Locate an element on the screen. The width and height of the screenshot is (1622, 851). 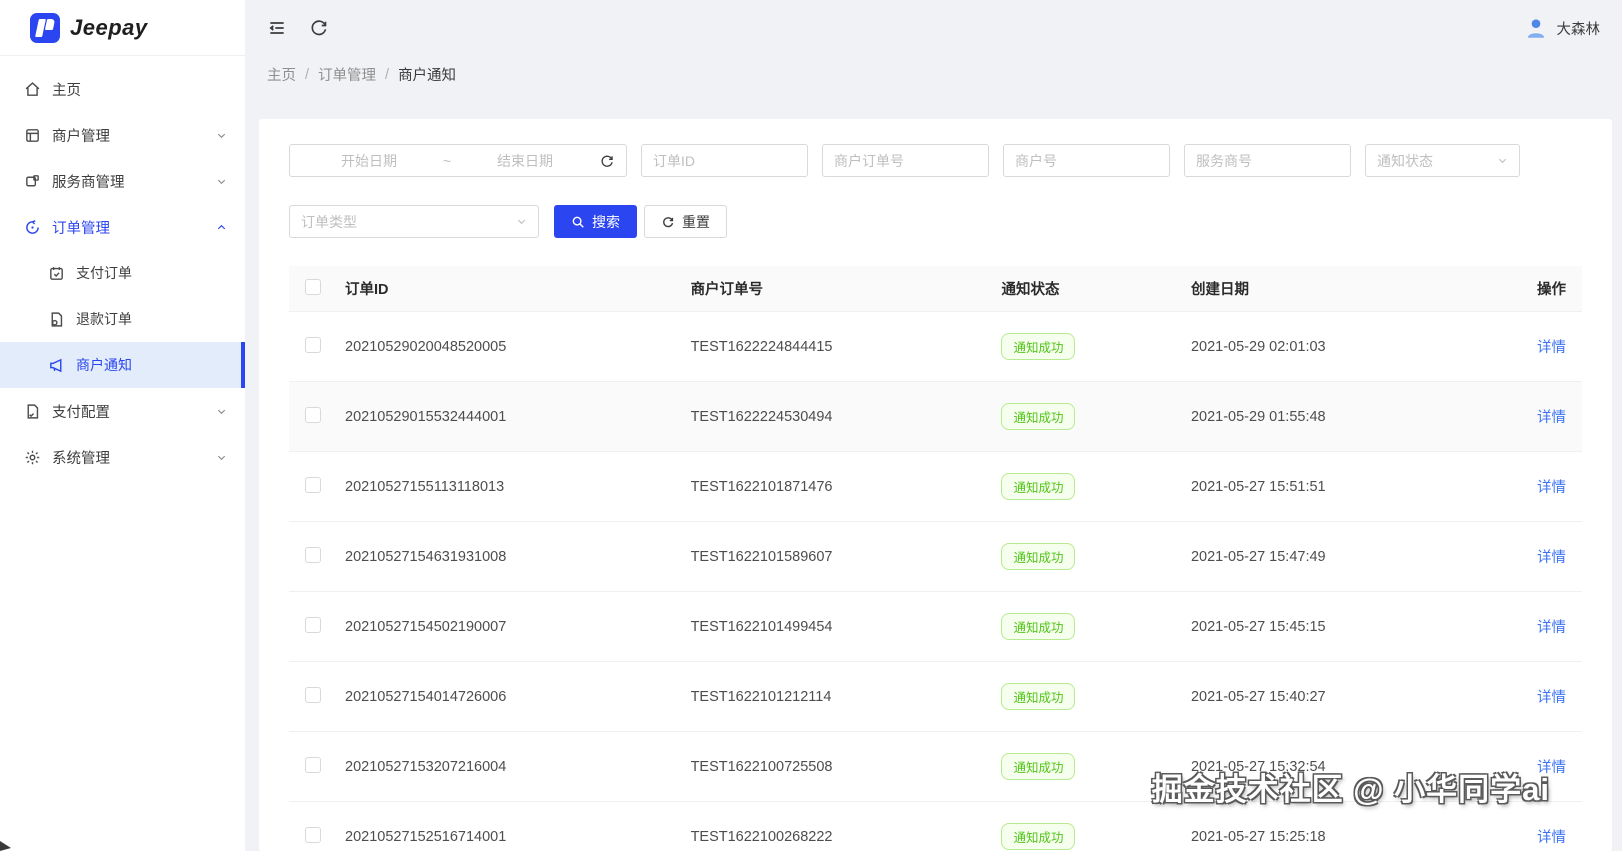
order-id-input is located at coordinates (724, 160).